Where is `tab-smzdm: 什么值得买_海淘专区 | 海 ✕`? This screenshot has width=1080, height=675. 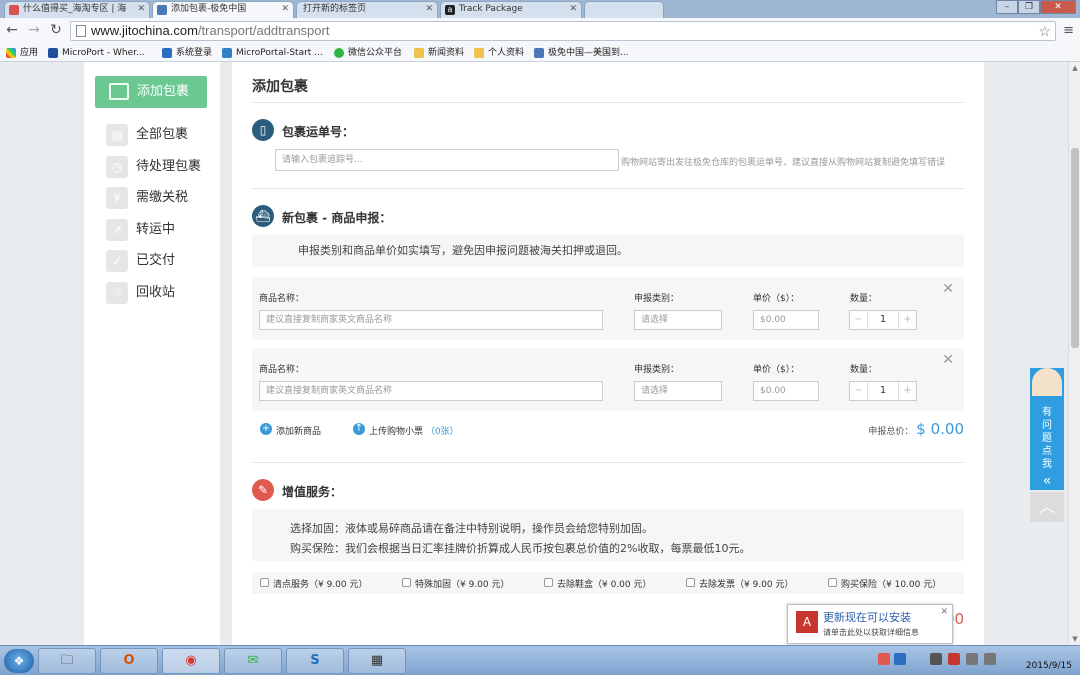
tab-smzdm: 什么值得买_海淘专区 | 海 ✕ is located at coordinates (77, 9).